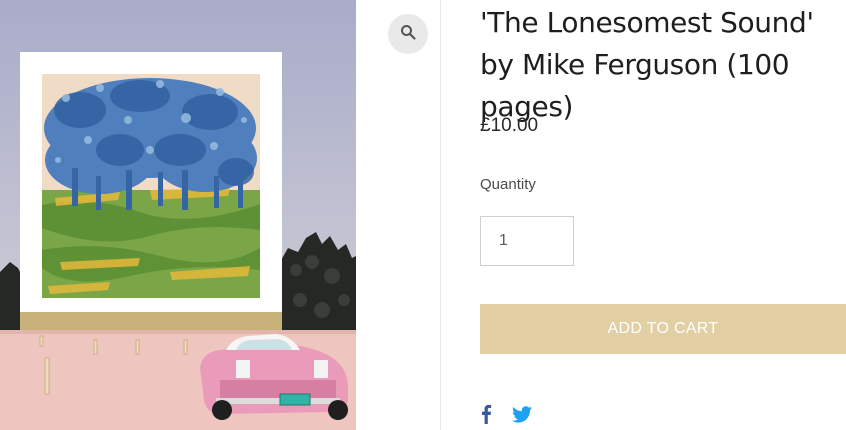 The height and width of the screenshot is (430, 846). I want to click on add-to-cart-button: ADD TO CART, so click(663, 329).